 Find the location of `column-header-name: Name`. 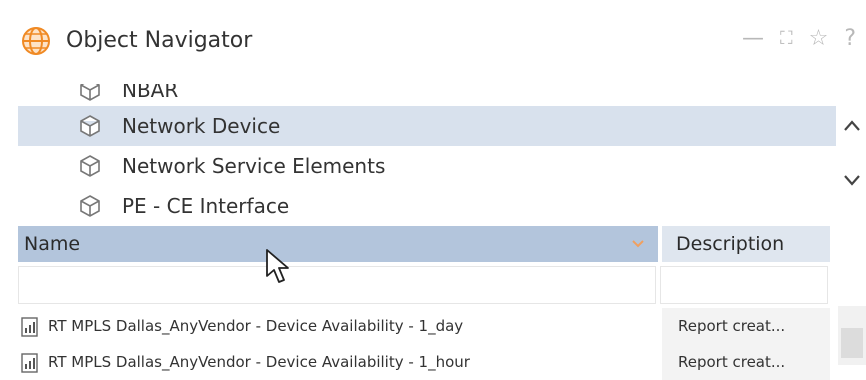

column-header-name: Name is located at coordinates (338, 244).